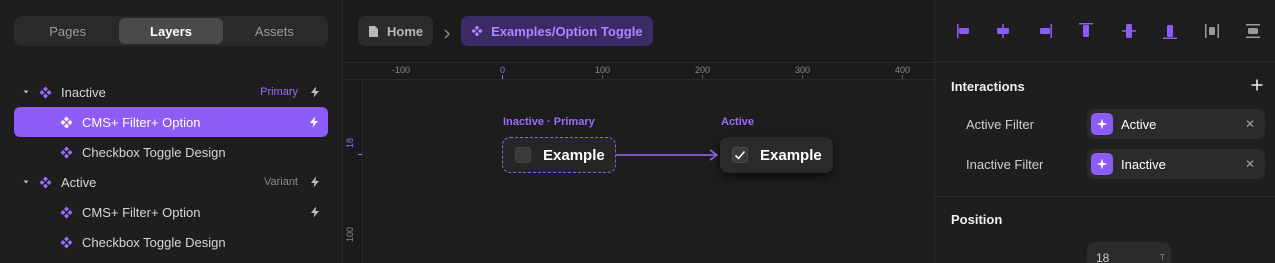  I want to click on variant-frame-inactive: Example, so click(559, 155).